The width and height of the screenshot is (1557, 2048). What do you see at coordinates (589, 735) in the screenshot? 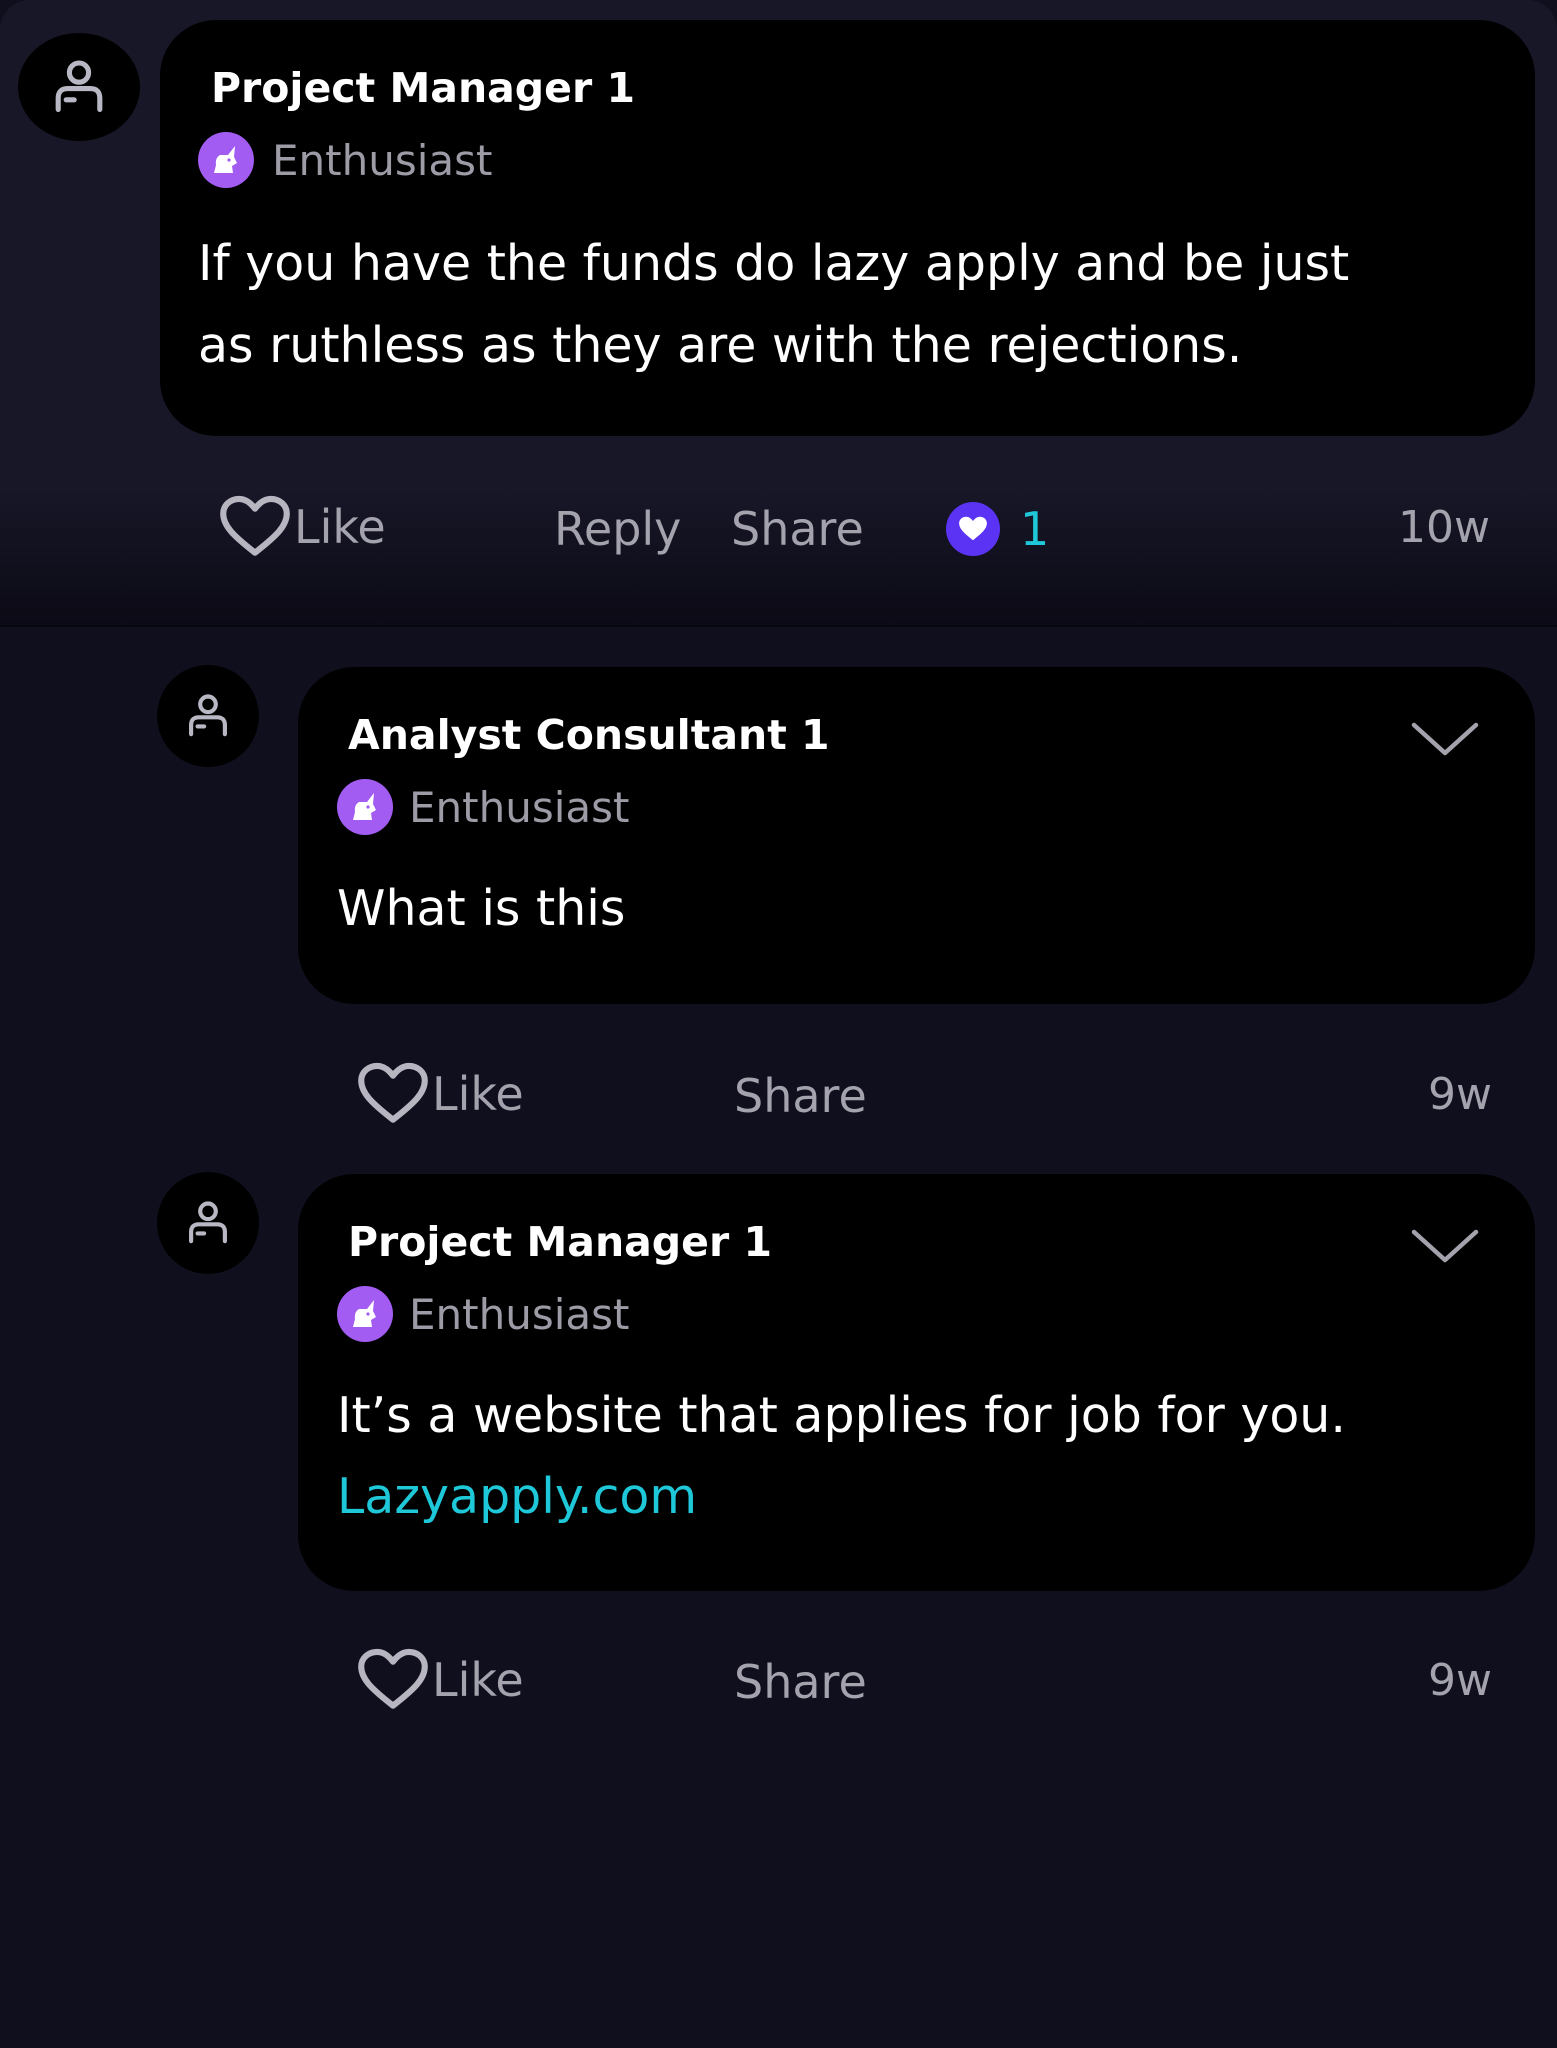
I see `author-name: Analyst Consultant 1` at bounding box center [589, 735].